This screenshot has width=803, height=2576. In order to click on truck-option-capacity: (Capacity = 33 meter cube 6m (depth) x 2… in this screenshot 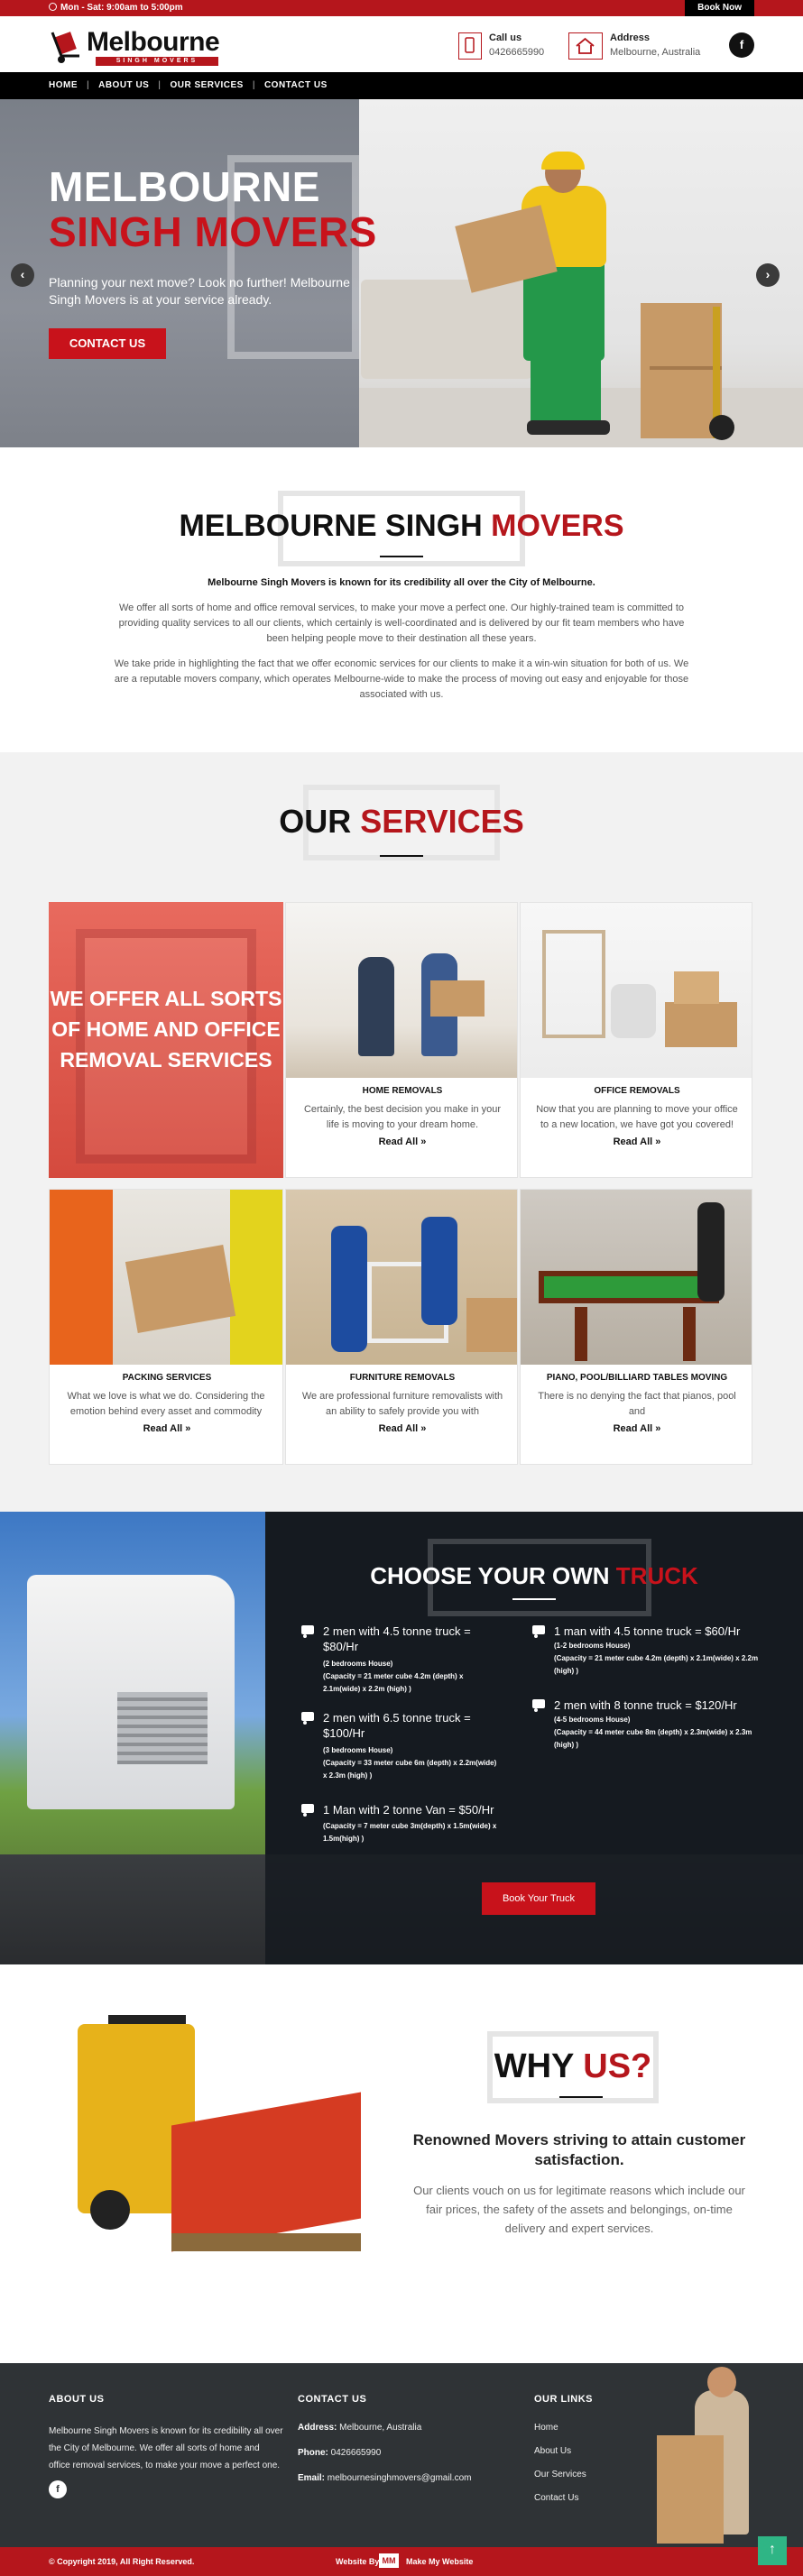, I will do `click(410, 1770)`.